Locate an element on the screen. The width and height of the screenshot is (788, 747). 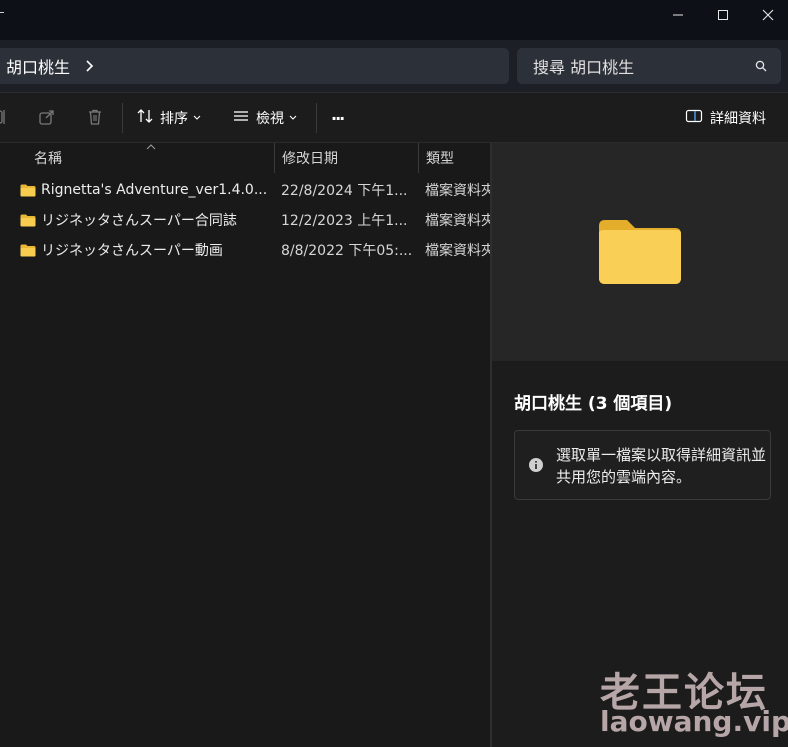
file-row: リジネッタさんスーパー動画 8/8/2022 下午05:... 檔案資料夾 is located at coordinates (245, 250).